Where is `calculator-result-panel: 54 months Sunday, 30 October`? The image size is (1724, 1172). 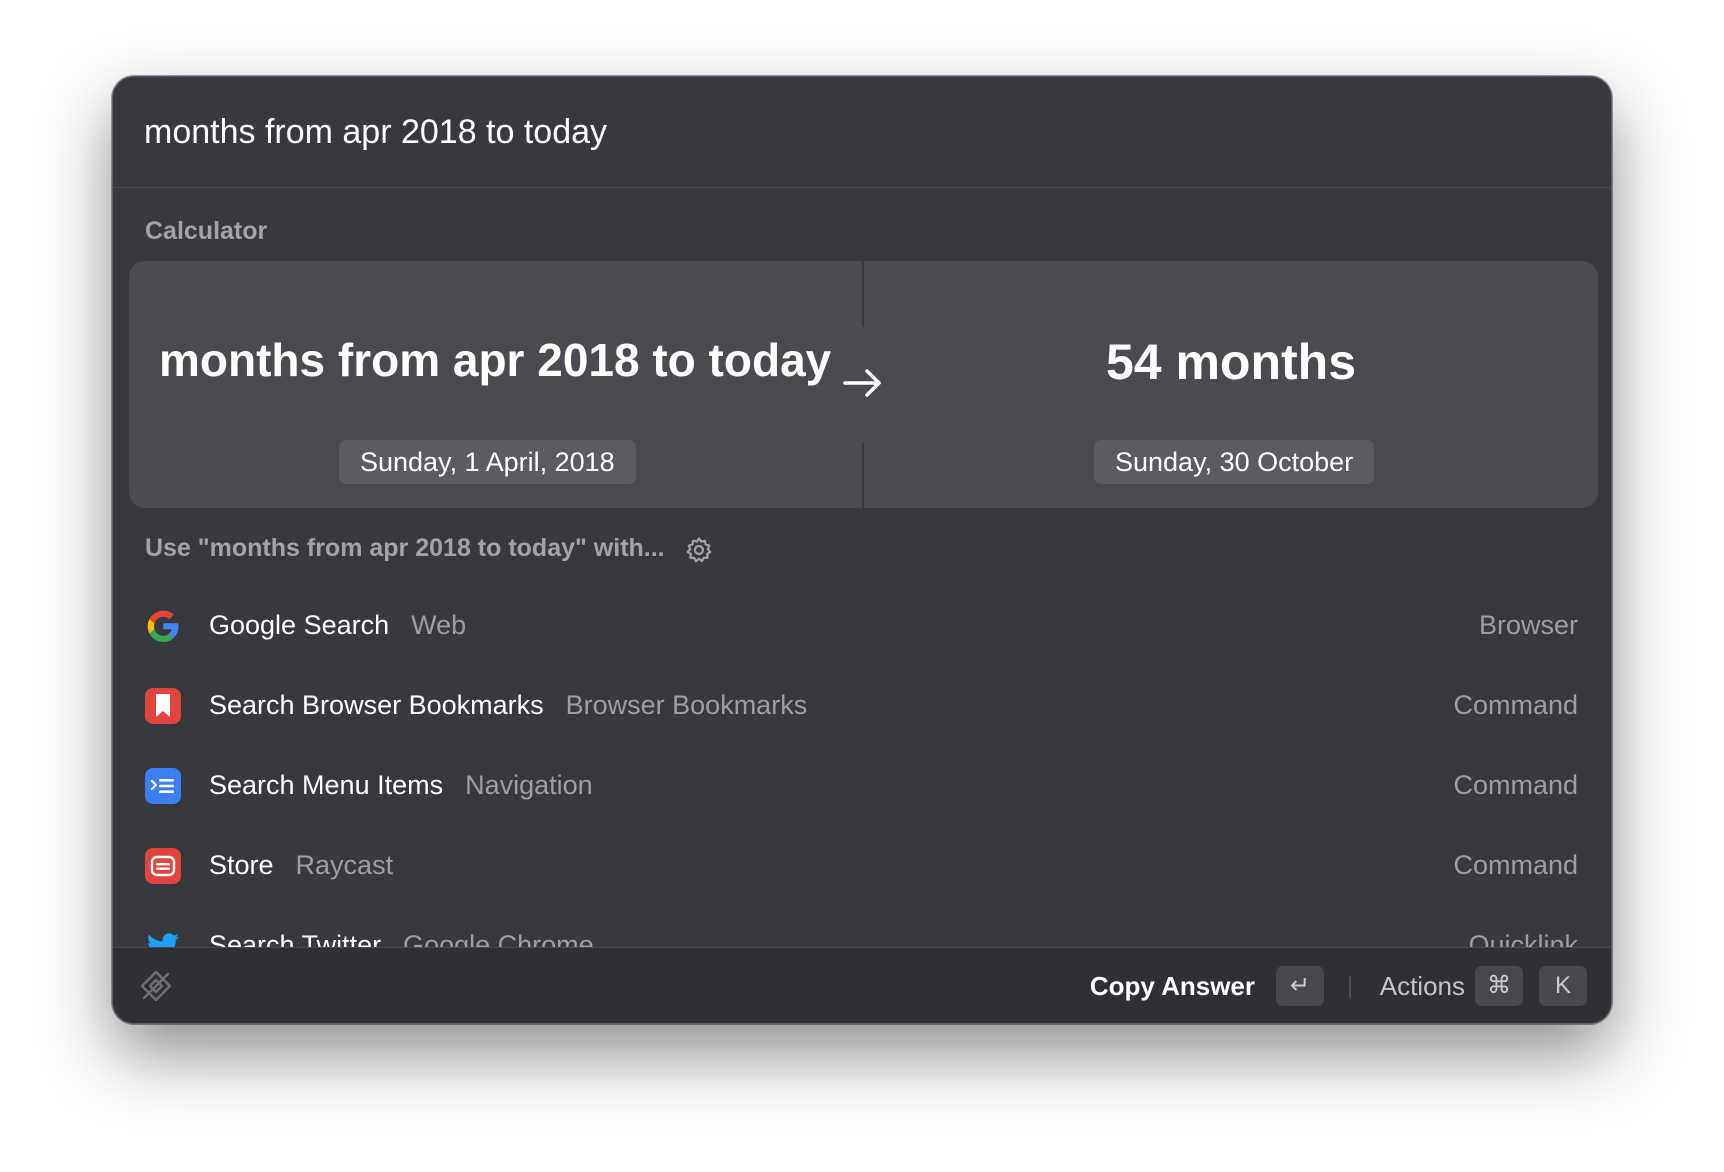
calculator-result-panel: 54 months Sunday, 30 October is located at coordinates (1231, 384).